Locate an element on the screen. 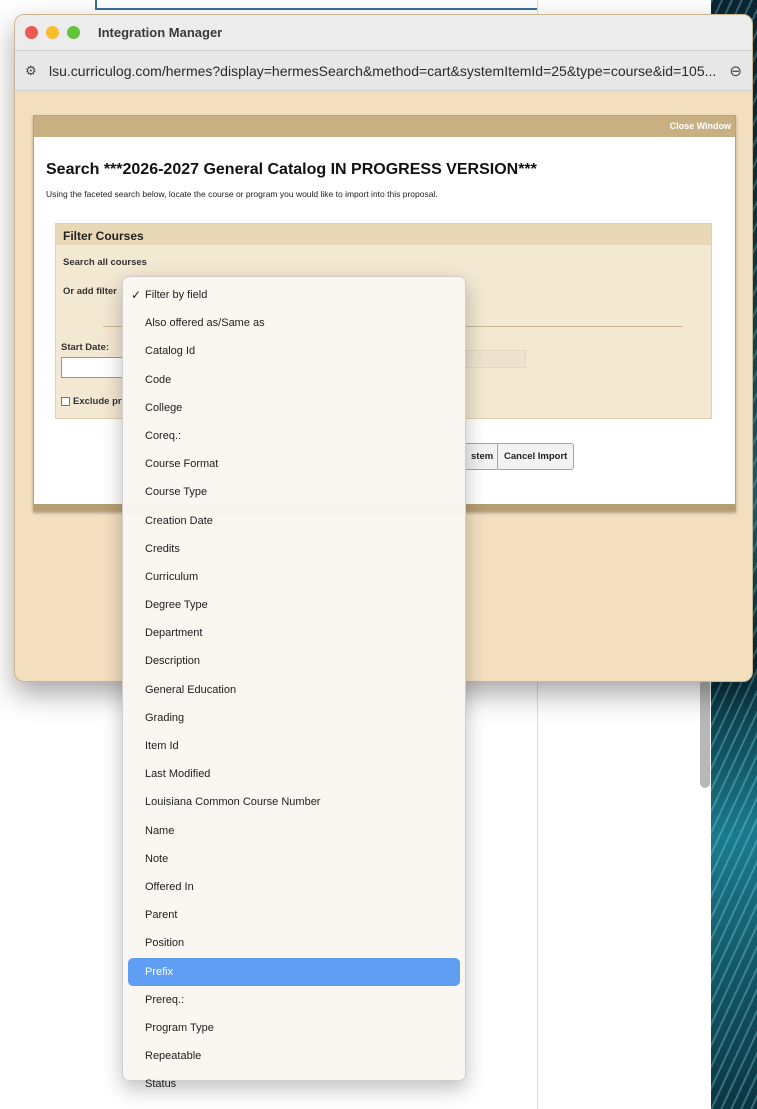 The width and height of the screenshot is (757, 1109). panel-header-bar: Close Window is located at coordinates (384, 126).